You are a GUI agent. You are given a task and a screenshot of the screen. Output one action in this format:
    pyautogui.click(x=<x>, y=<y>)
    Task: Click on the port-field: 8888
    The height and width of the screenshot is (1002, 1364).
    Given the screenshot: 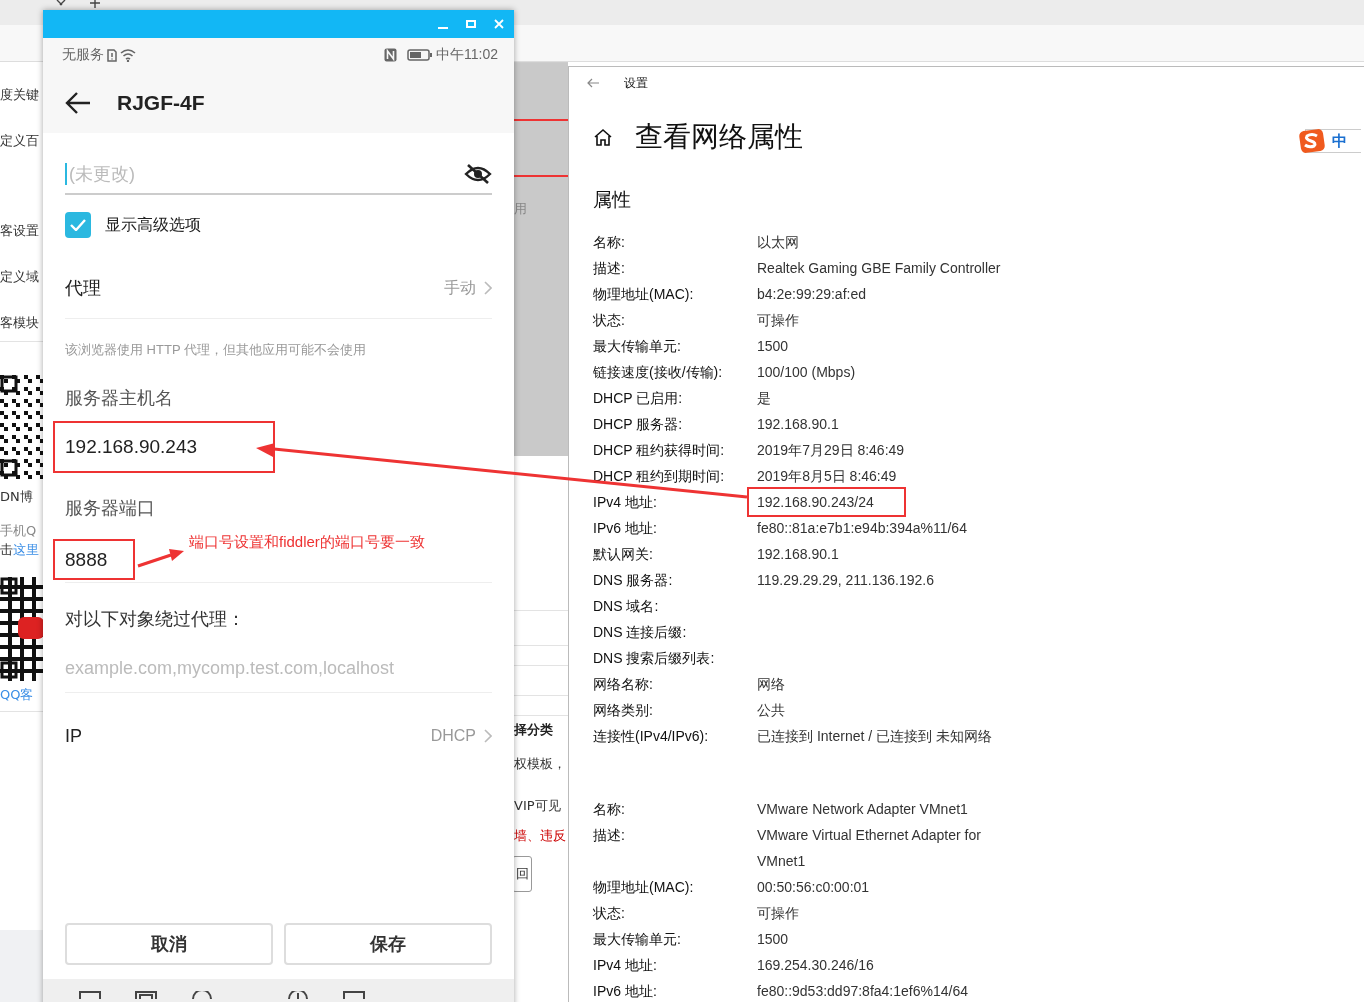 What is the action you would take?
    pyautogui.click(x=94, y=559)
    